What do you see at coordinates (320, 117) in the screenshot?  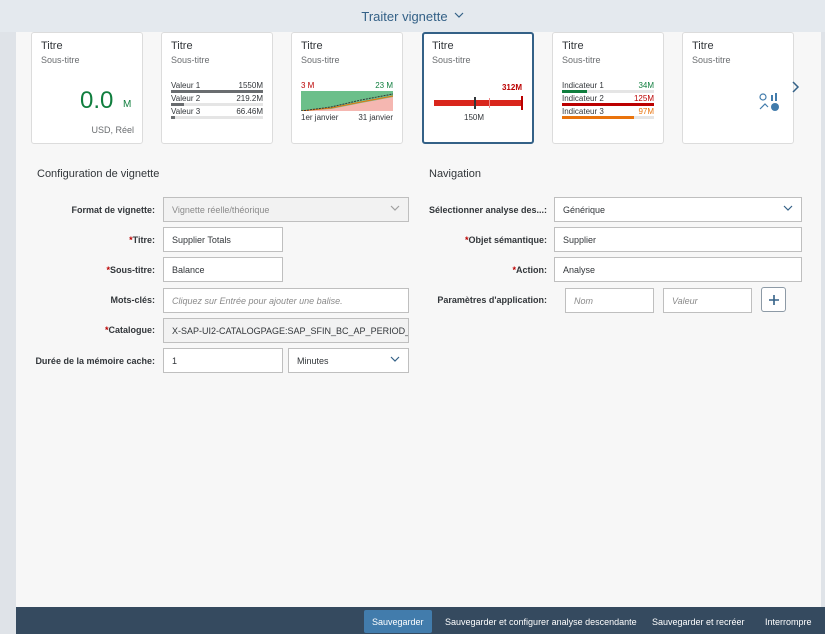 I see `area-start-label: 1er janvier` at bounding box center [320, 117].